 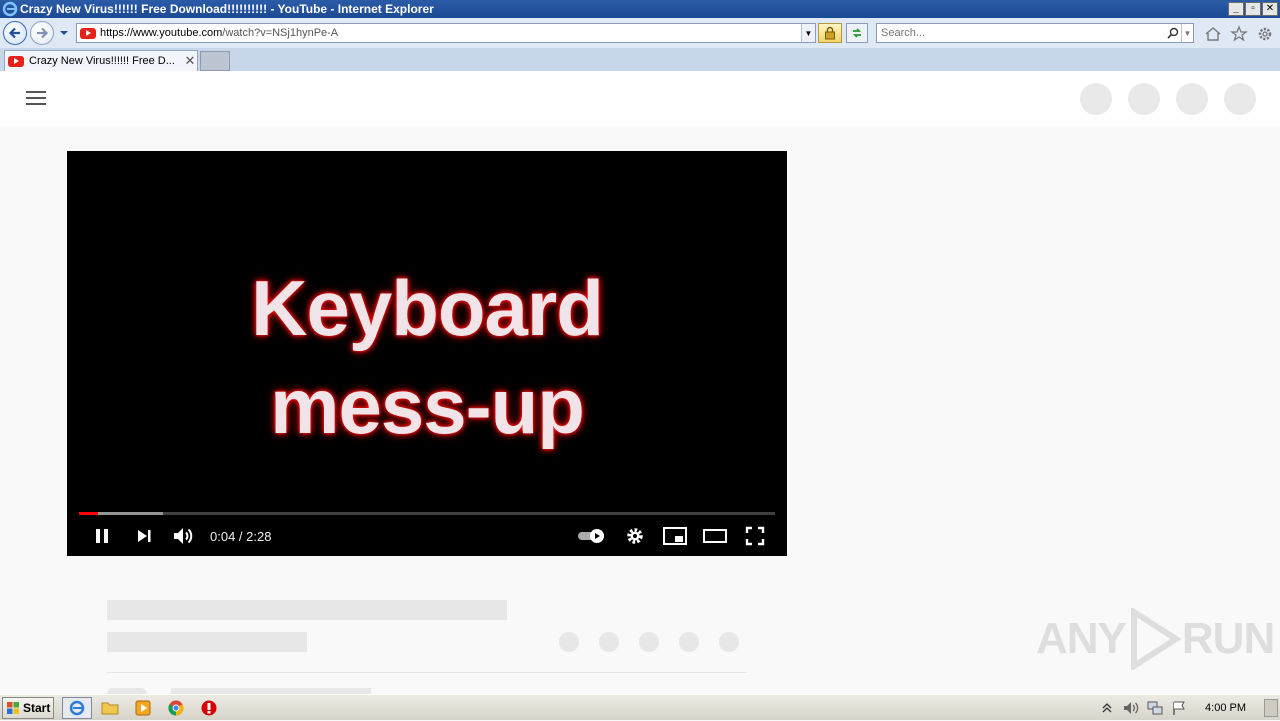 I want to click on tab-bar: Crazy New Virus!!!!!! Free D... ✕, so click(x=640, y=59).